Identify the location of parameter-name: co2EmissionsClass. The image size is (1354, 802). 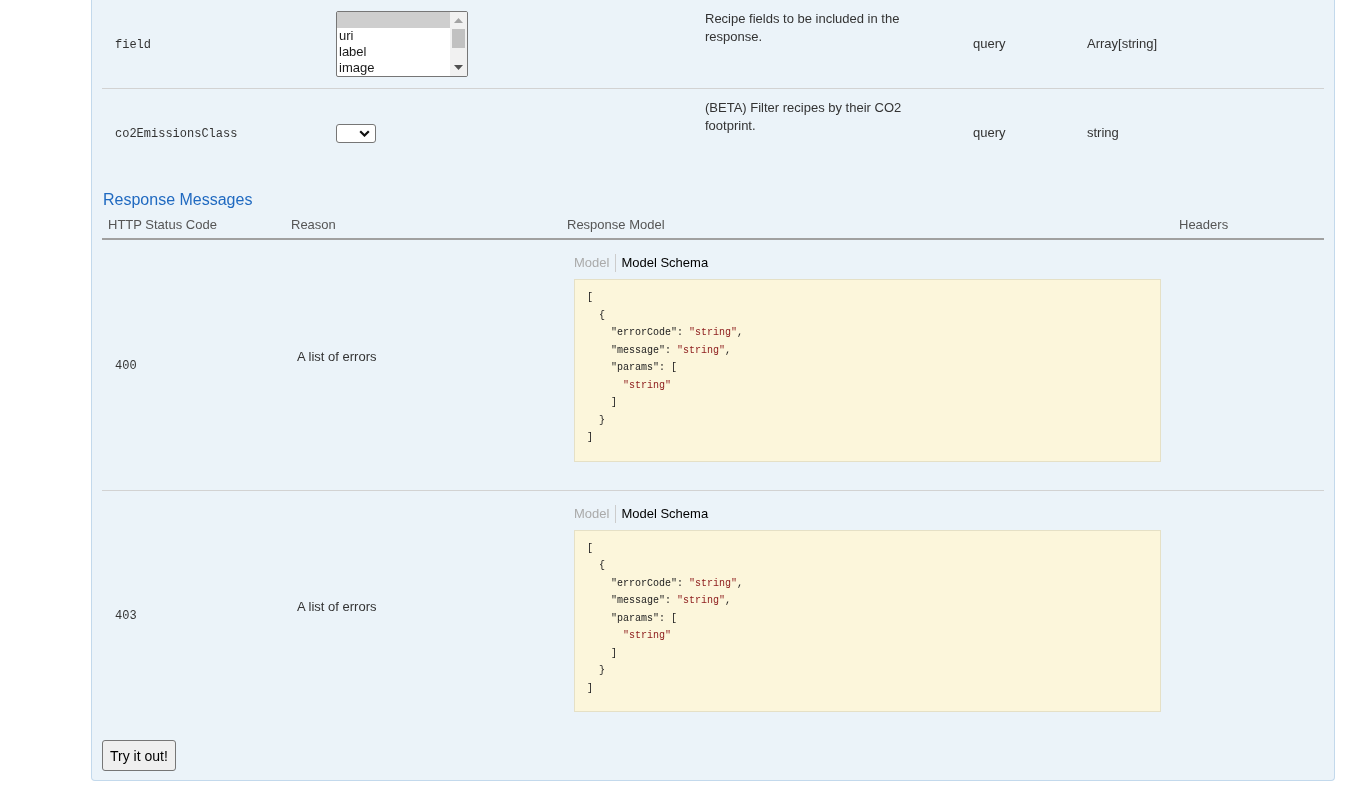
(176, 134).